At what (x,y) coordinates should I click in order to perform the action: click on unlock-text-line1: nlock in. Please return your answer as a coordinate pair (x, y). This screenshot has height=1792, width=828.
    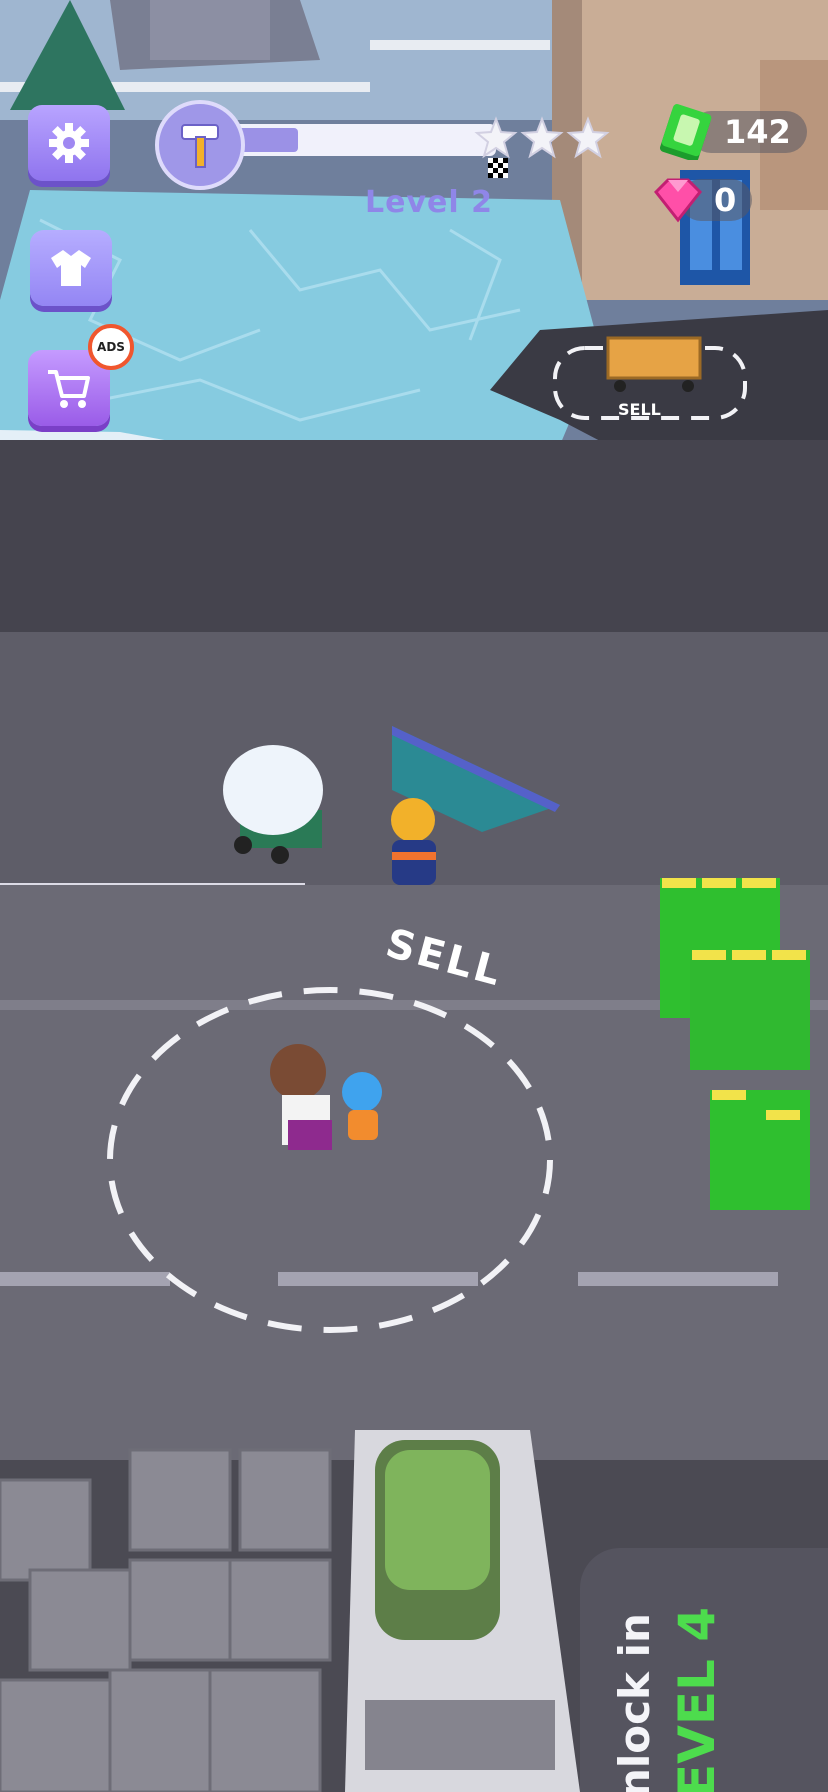
    Looking at the image, I should click on (634, 1702).